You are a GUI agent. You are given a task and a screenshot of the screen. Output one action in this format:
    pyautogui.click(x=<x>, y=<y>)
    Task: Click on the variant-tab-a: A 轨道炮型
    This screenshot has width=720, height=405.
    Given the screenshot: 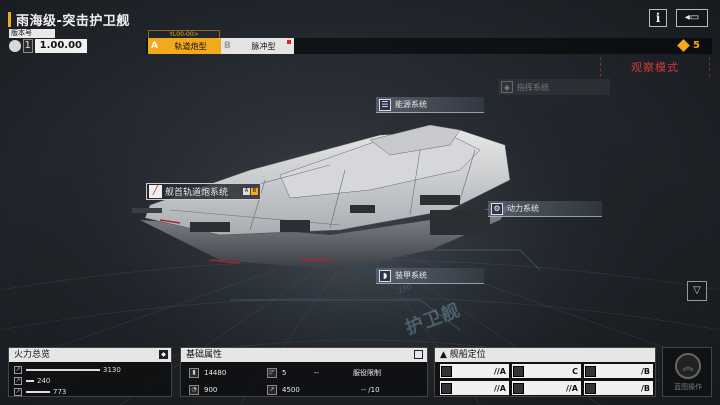 What is the action you would take?
    pyautogui.click(x=184, y=46)
    